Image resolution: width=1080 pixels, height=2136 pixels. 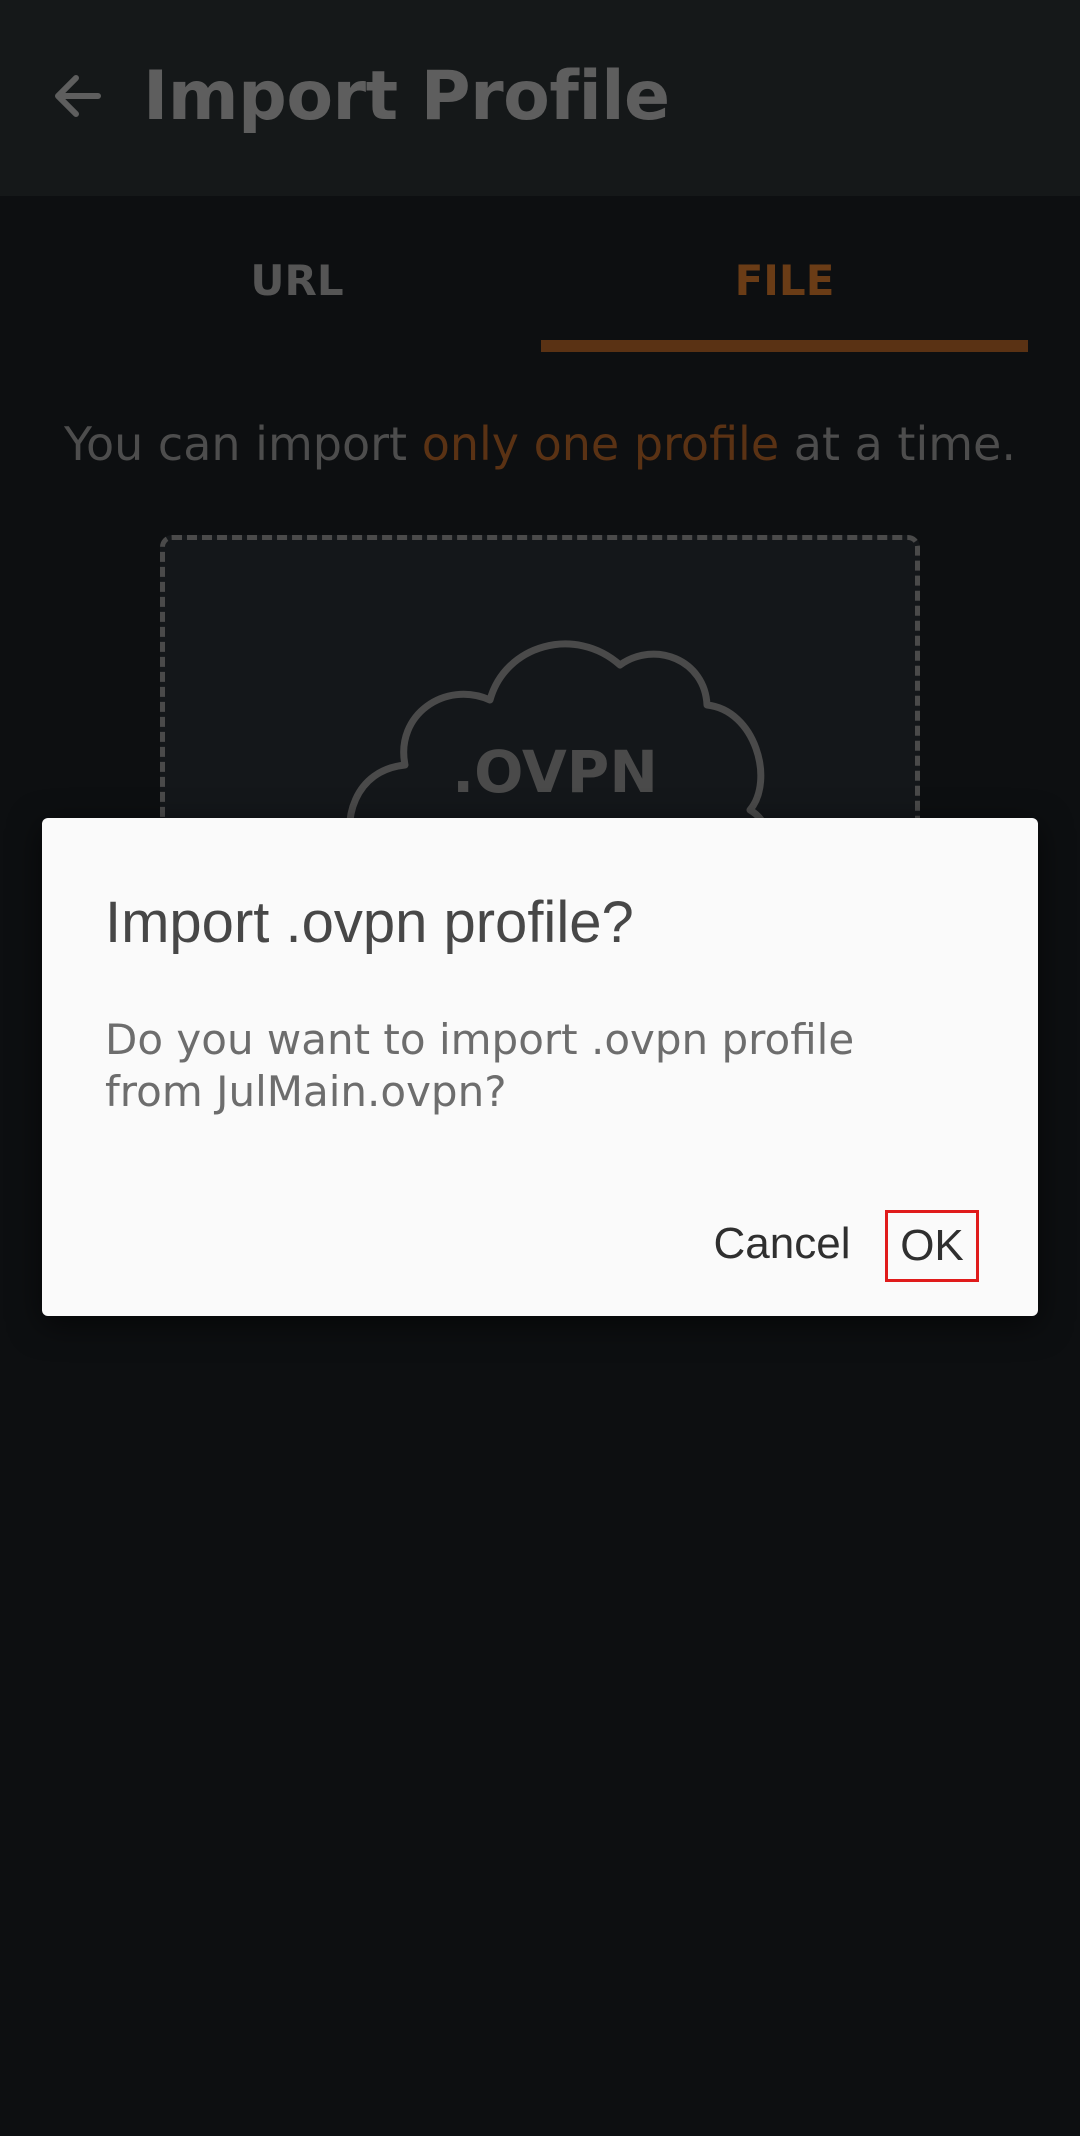 I want to click on dialog-title: Import .ovpn profile?, so click(x=369, y=922).